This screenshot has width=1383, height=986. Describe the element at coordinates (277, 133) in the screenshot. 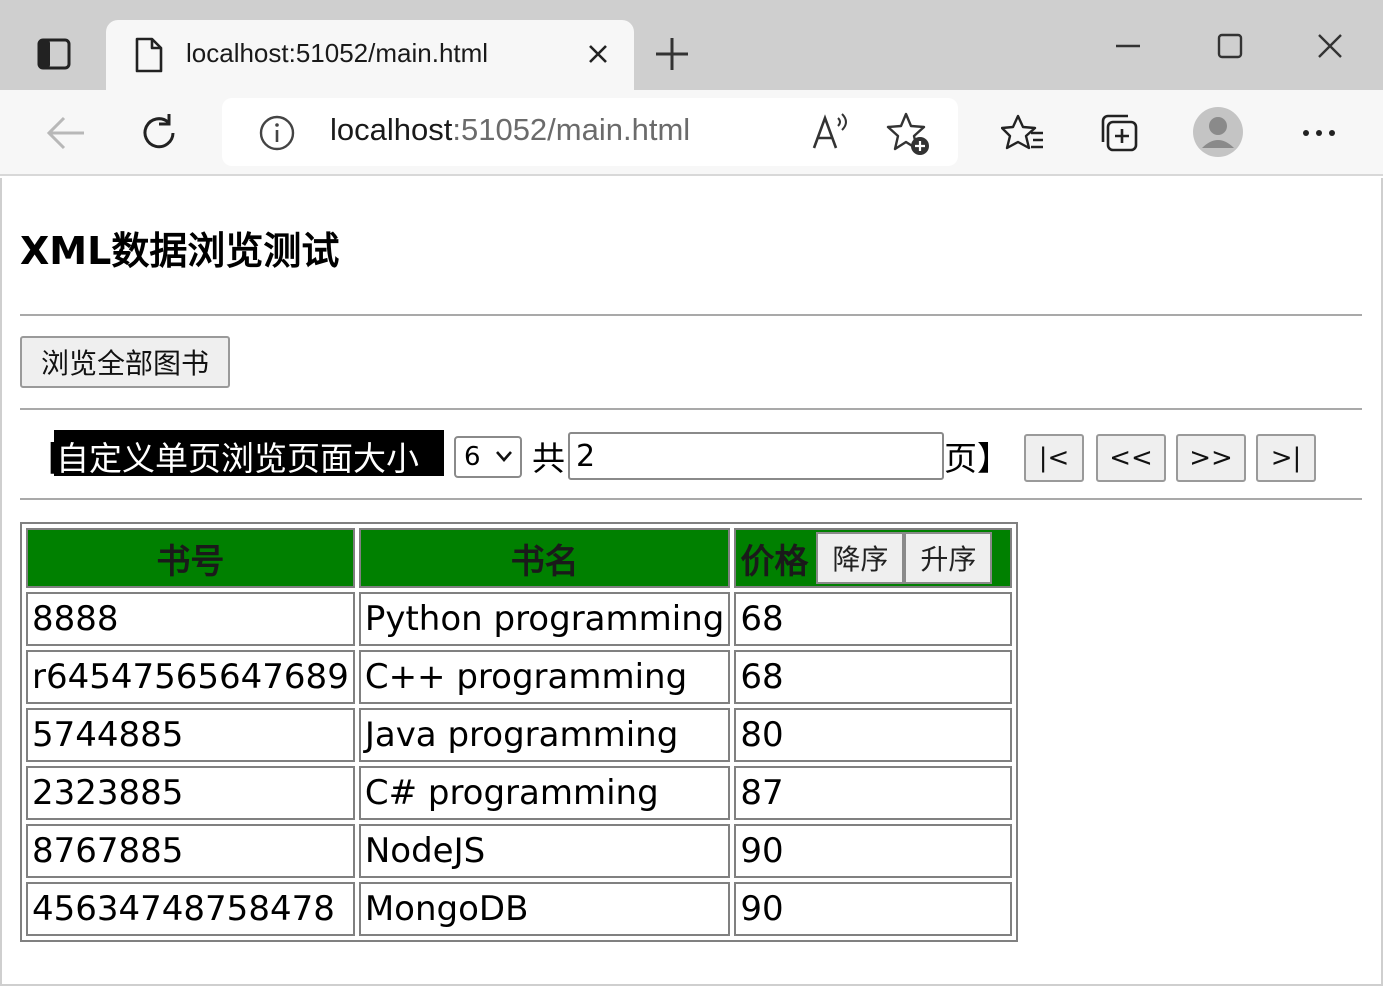

I see `info-icon` at that location.